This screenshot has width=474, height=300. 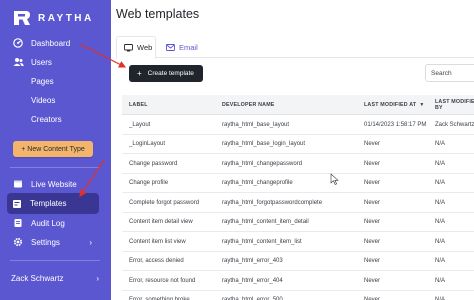 I want to click on sidebar-item-live-website: Live Website, so click(x=54, y=184).